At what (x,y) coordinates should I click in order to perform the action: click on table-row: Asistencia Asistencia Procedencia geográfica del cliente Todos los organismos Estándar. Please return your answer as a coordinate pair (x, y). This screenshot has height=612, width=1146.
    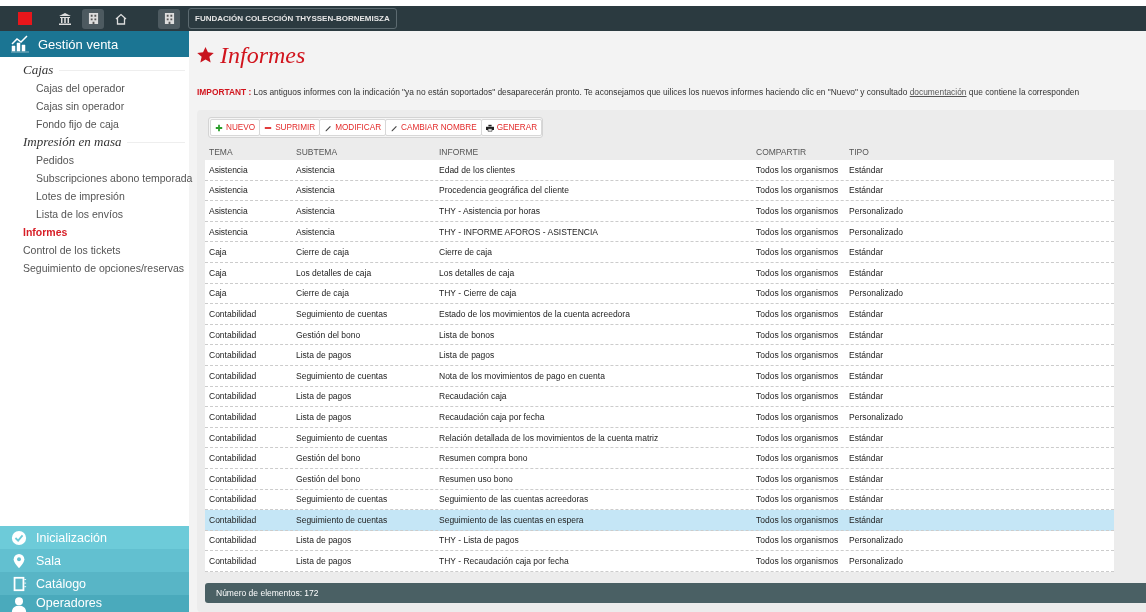
    Looking at the image, I should click on (659, 191).